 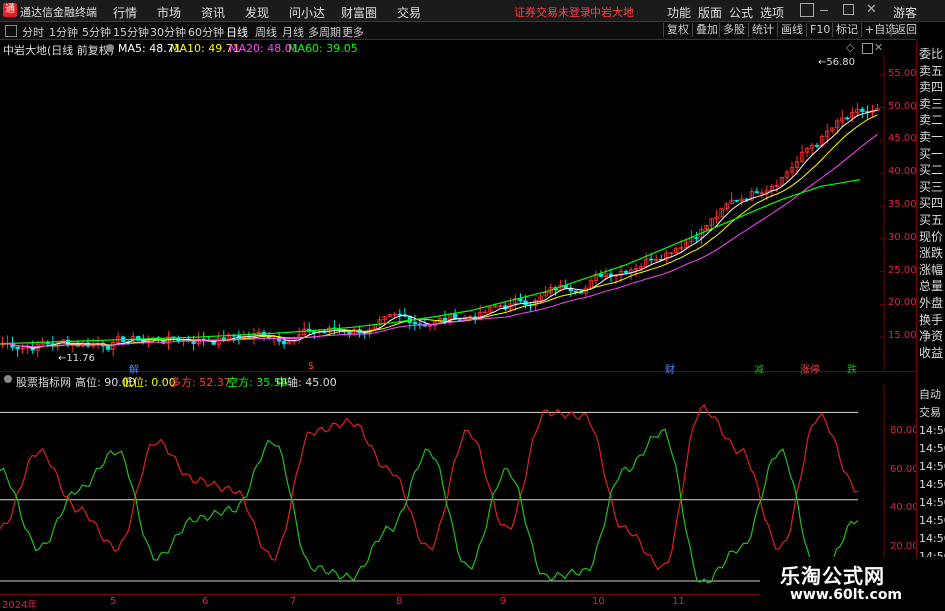 What do you see at coordinates (931, 187) in the screenshot?
I see `right-panel-item-8: 买三` at bounding box center [931, 187].